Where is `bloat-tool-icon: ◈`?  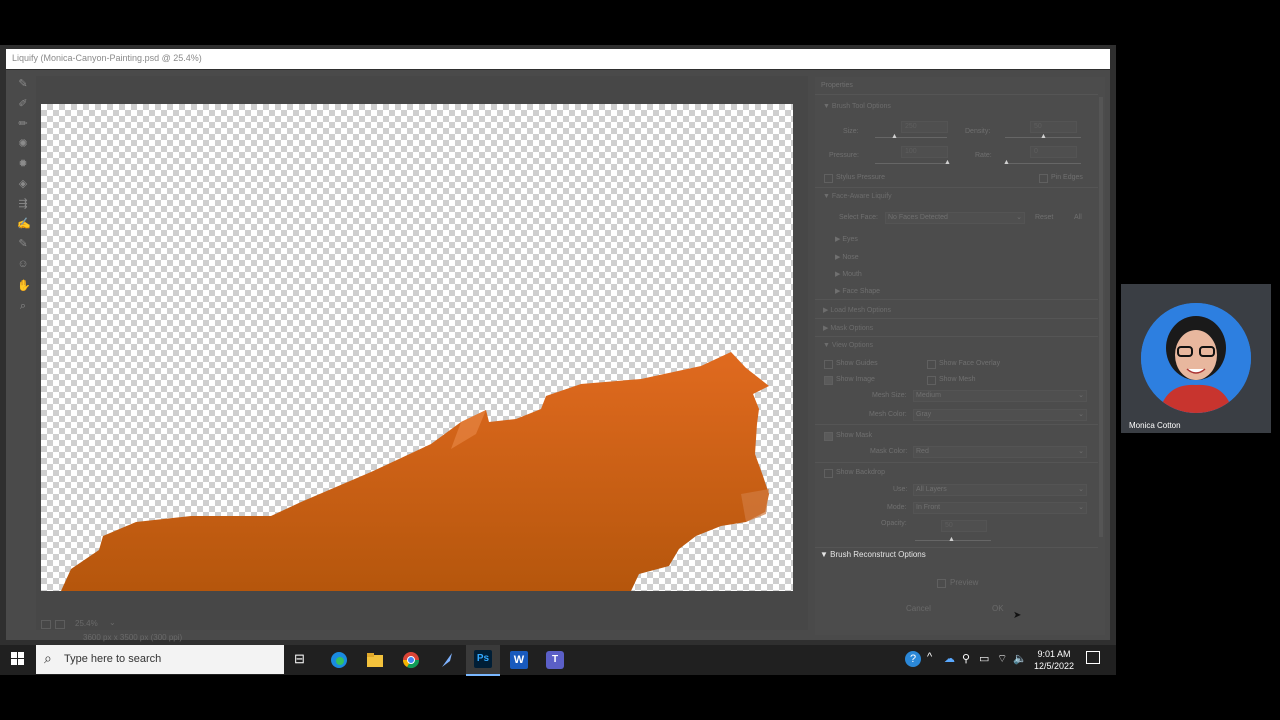
bloat-tool-icon: ◈ is located at coordinates (23, 184).